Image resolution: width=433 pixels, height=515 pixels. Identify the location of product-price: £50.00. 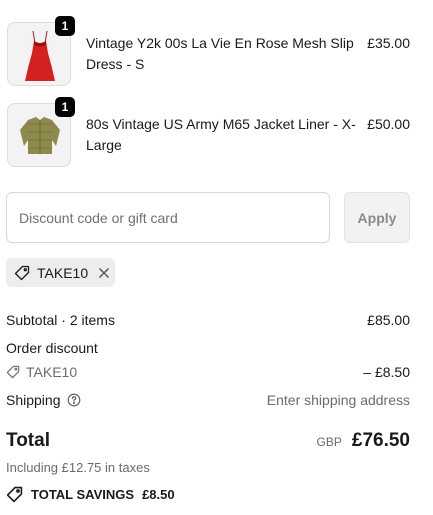
(388, 124).